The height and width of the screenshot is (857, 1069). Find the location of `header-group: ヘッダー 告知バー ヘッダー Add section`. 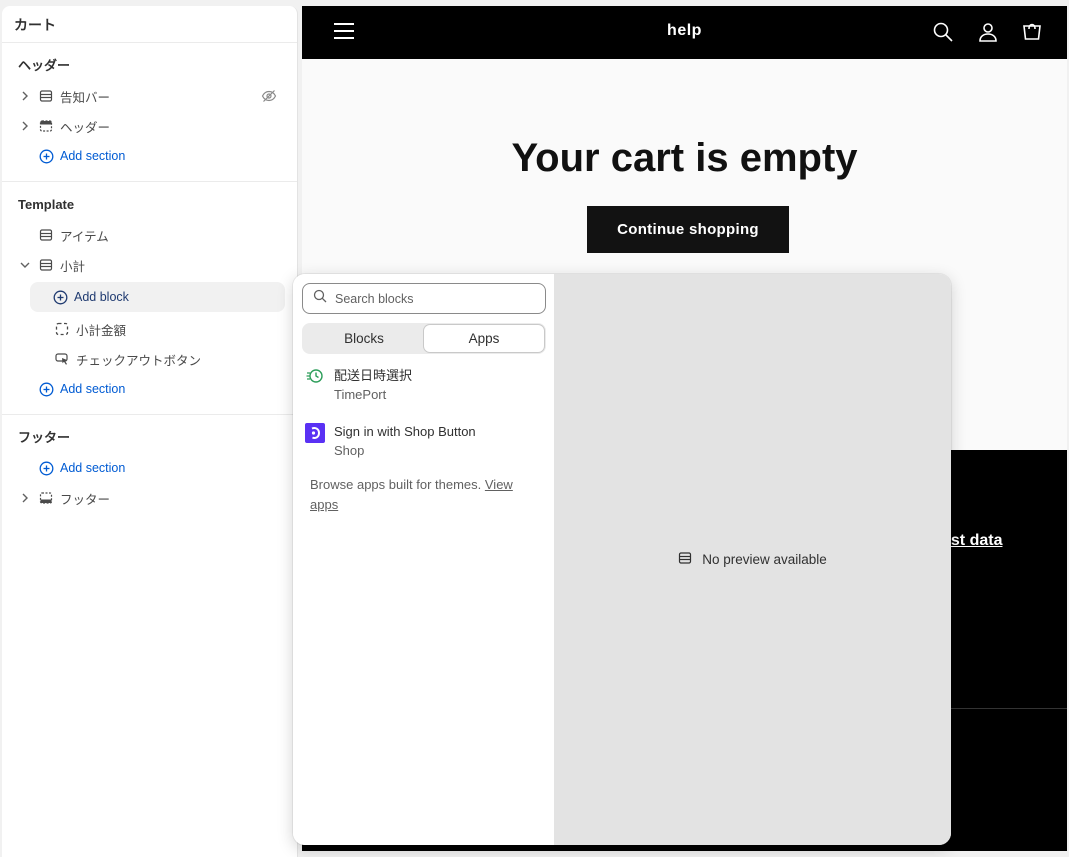

header-group: ヘッダー 告知バー ヘッダー Add section is located at coordinates (149, 112).